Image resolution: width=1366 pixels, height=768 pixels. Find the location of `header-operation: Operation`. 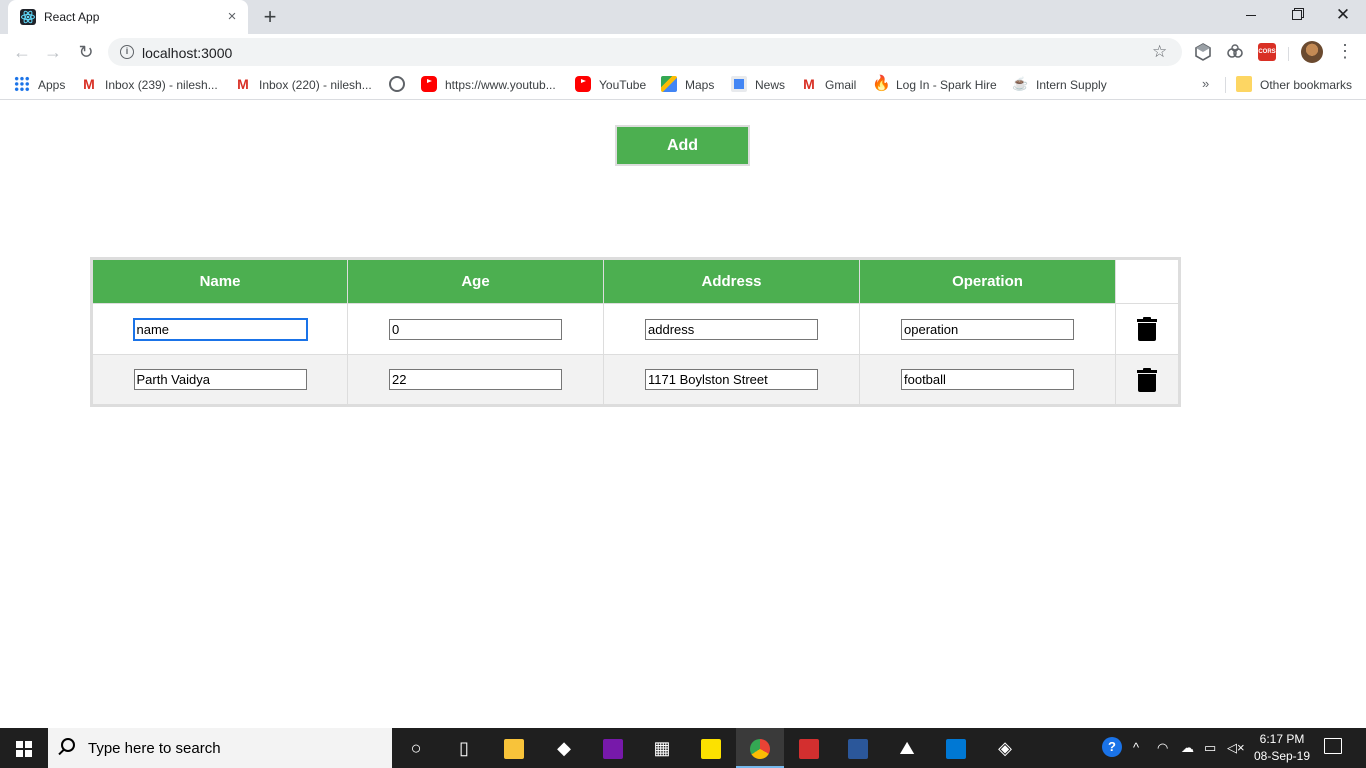

header-operation: Operation is located at coordinates (987, 281).